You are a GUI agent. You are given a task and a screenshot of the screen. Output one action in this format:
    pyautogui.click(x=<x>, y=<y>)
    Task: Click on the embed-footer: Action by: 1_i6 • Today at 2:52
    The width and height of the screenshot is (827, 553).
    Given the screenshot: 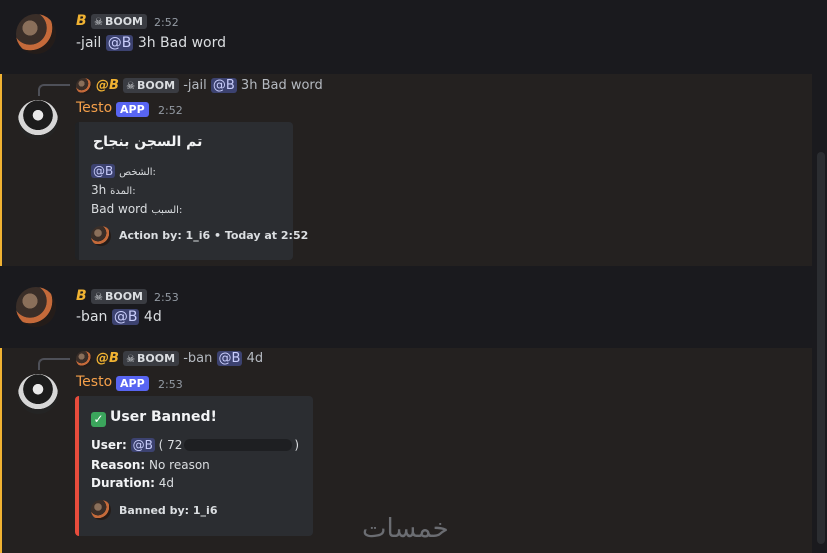 What is the action you would take?
    pyautogui.click(x=214, y=235)
    